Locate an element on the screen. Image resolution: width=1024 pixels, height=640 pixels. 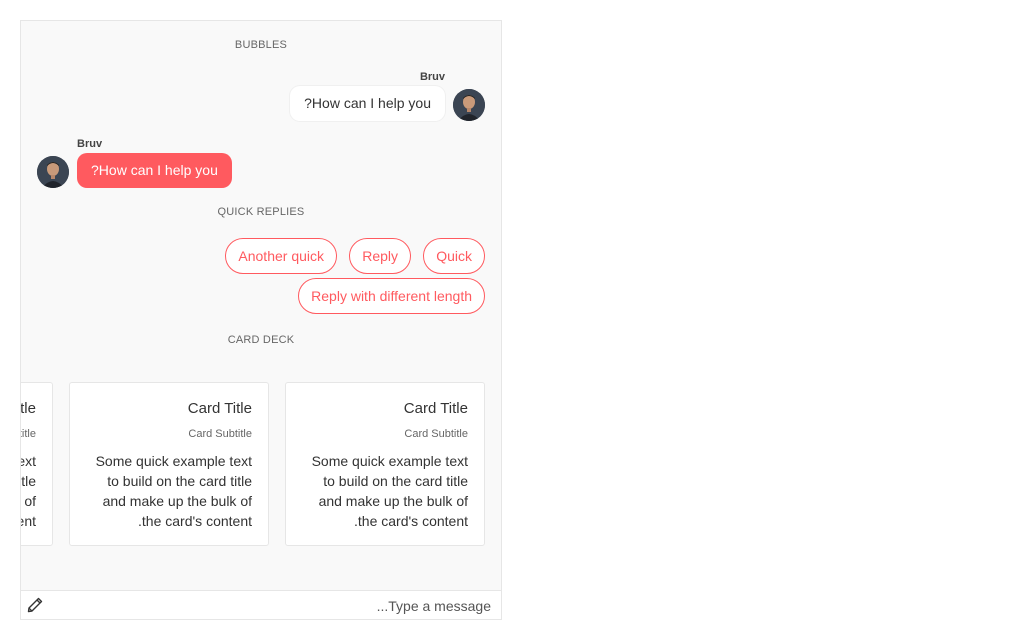
quick-reply-button: Reply is located at coordinates (380, 256).